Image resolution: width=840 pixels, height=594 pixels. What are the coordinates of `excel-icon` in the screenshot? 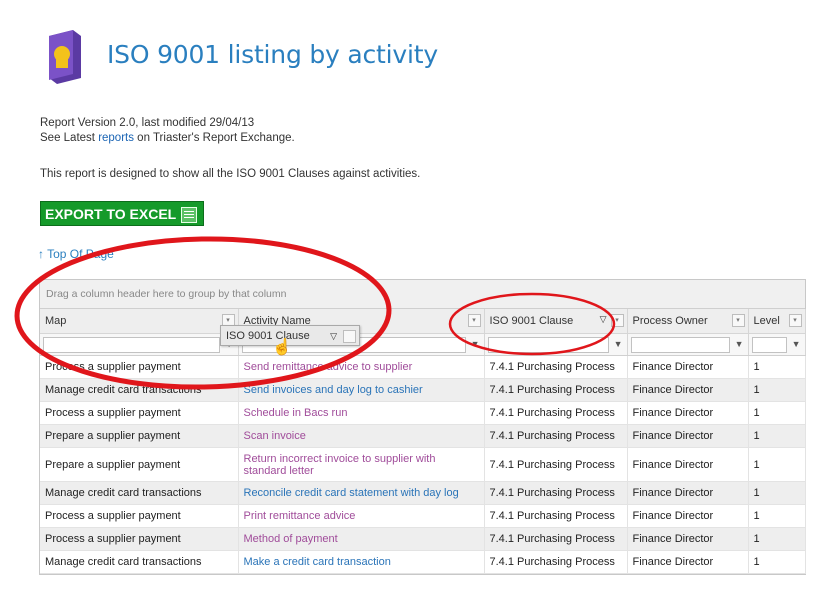 It's located at (189, 215).